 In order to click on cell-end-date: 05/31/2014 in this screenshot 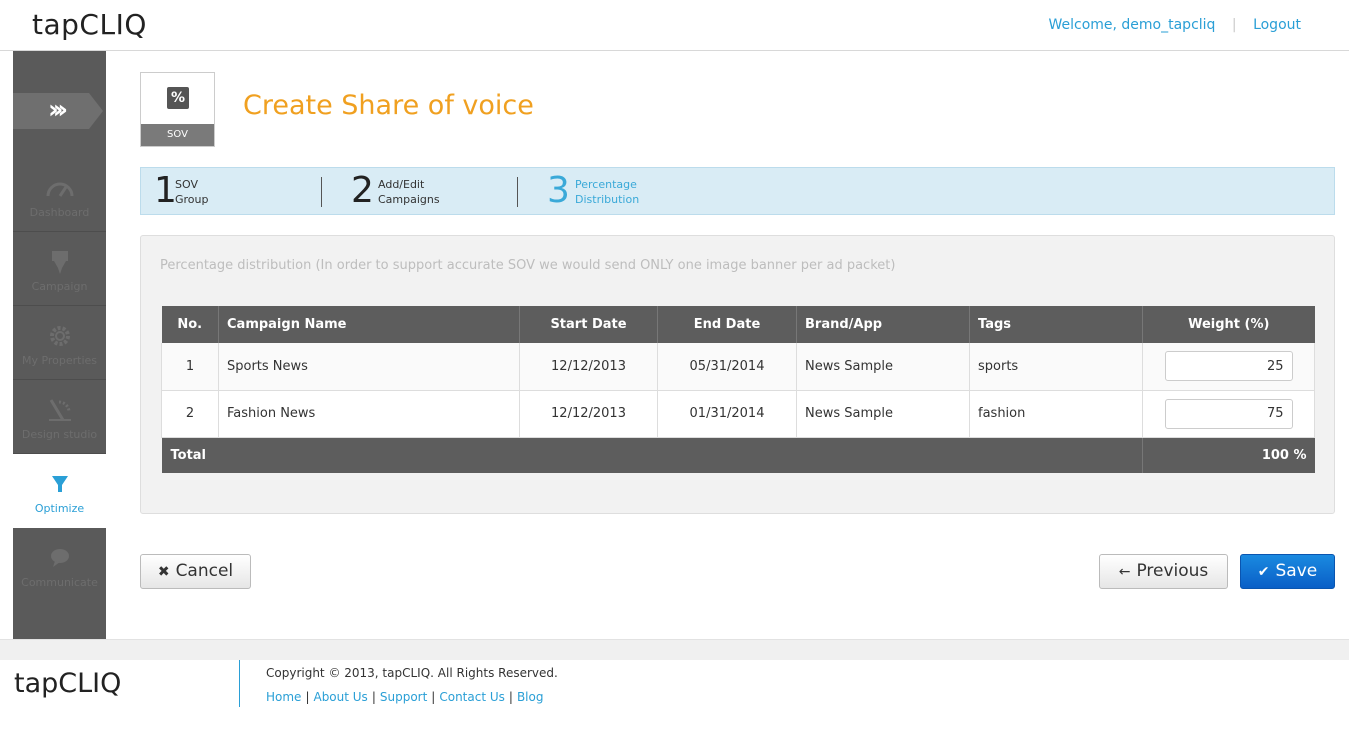, I will do `click(727, 367)`.